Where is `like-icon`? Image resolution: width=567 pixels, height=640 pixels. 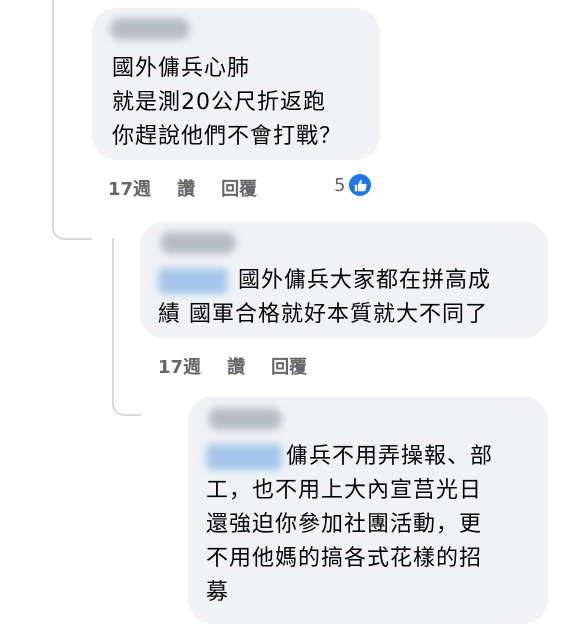 like-icon is located at coordinates (360, 185).